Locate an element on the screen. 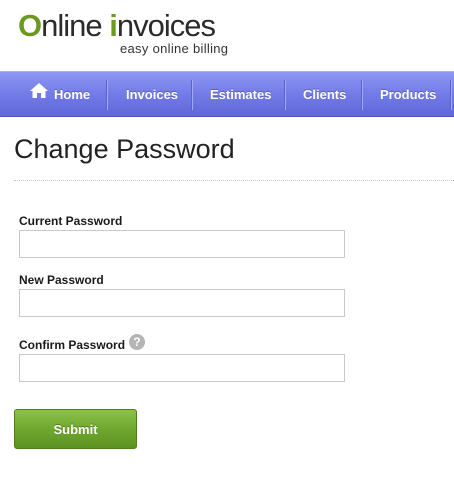 Image resolution: width=454 pixels, height=481 pixels. logo-name-part2: nvoices is located at coordinates (166, 25).